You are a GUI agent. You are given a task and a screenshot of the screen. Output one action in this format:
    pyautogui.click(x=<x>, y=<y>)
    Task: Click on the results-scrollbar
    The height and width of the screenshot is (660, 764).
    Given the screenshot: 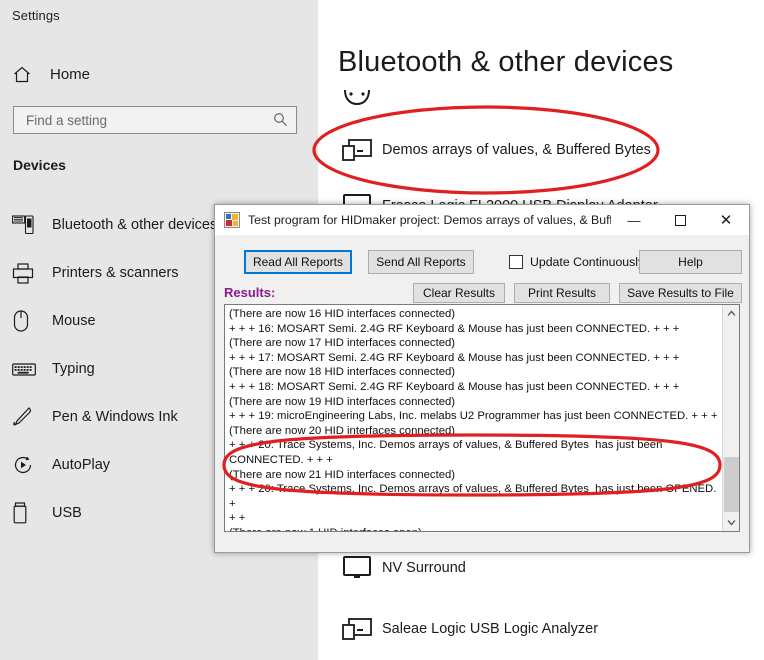 What is the action you would take?
    pyautogui.click(x=730, y=418)
    